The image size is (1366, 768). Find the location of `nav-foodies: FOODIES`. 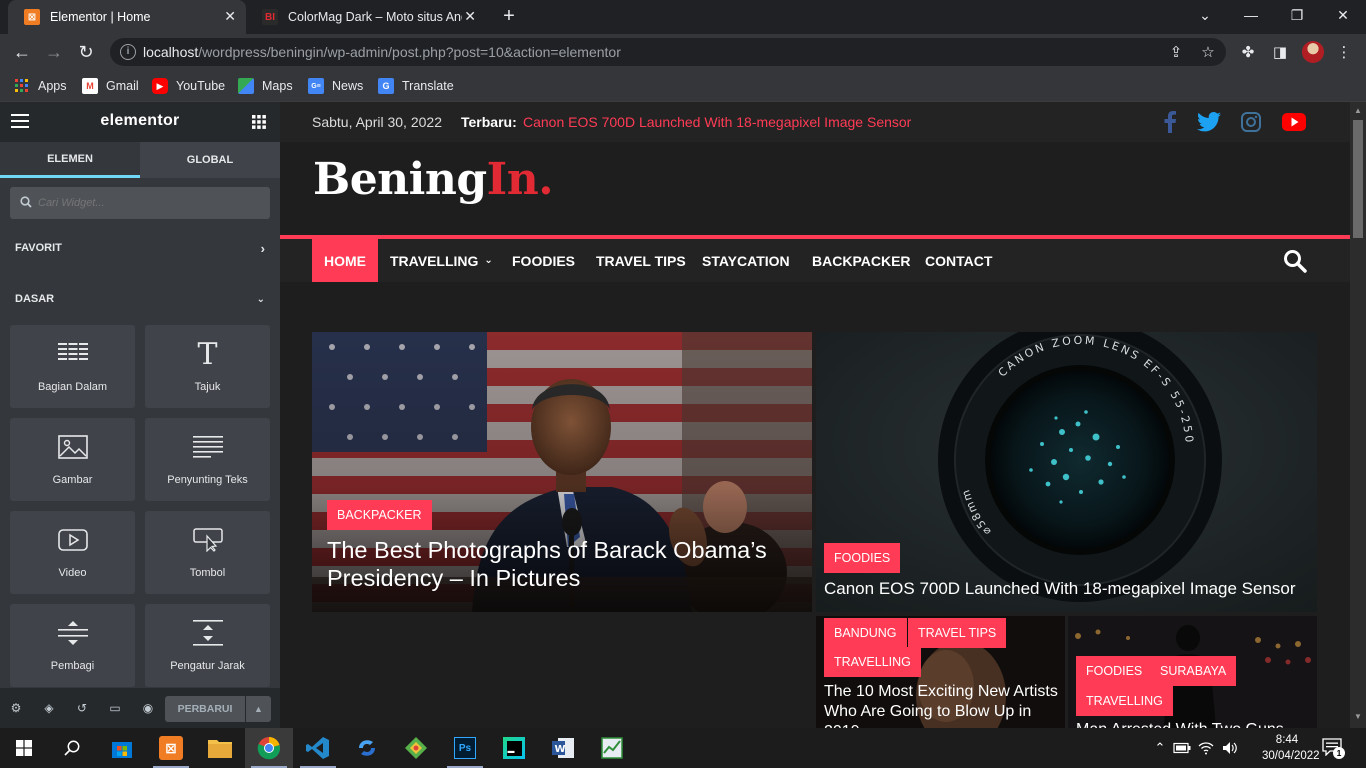

nav-foodies: FOODIES is located at coordinates (543, 260).